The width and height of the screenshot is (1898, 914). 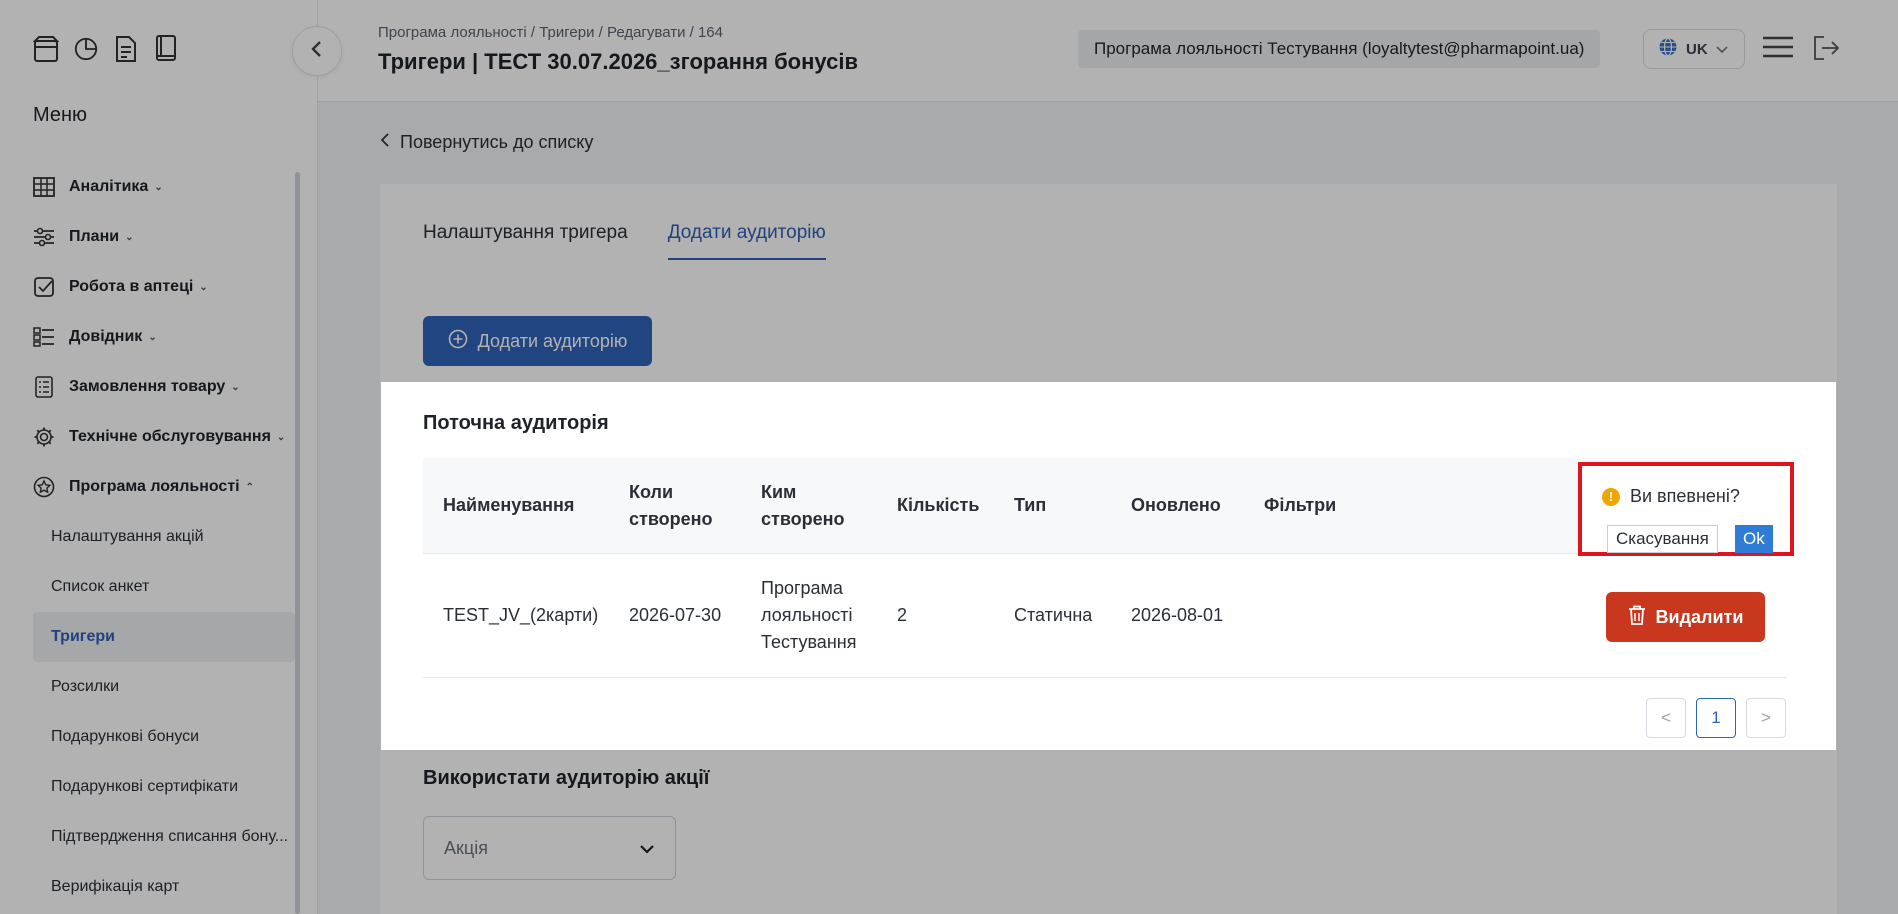 What do you see at coordinates (809, 615) in the screenshot?
I see `cell-created-by: Програма лояльності Тестування` at bounding box center [809, 615].